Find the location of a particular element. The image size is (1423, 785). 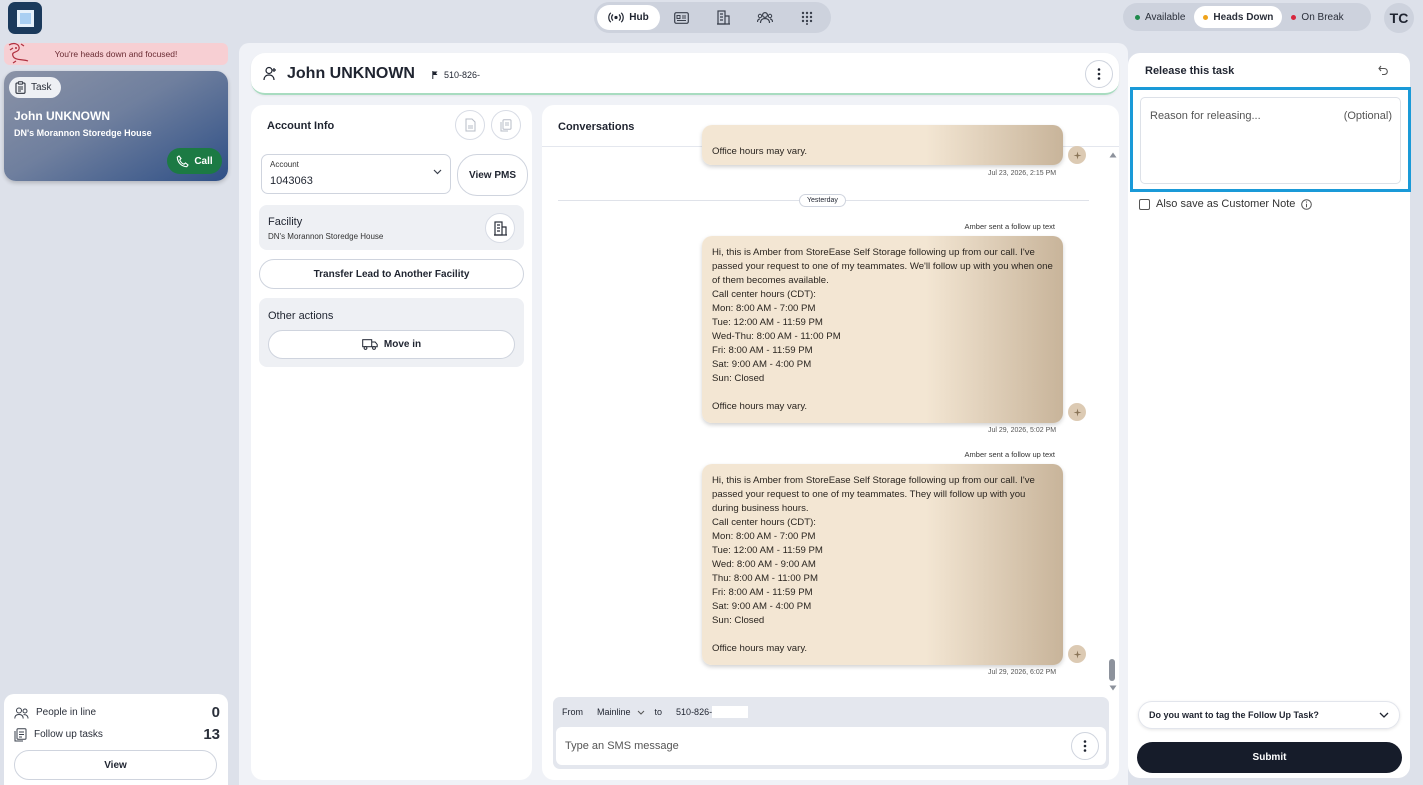

composer-route: From Mainline to 510-826- is located at coordinates (655, 712).